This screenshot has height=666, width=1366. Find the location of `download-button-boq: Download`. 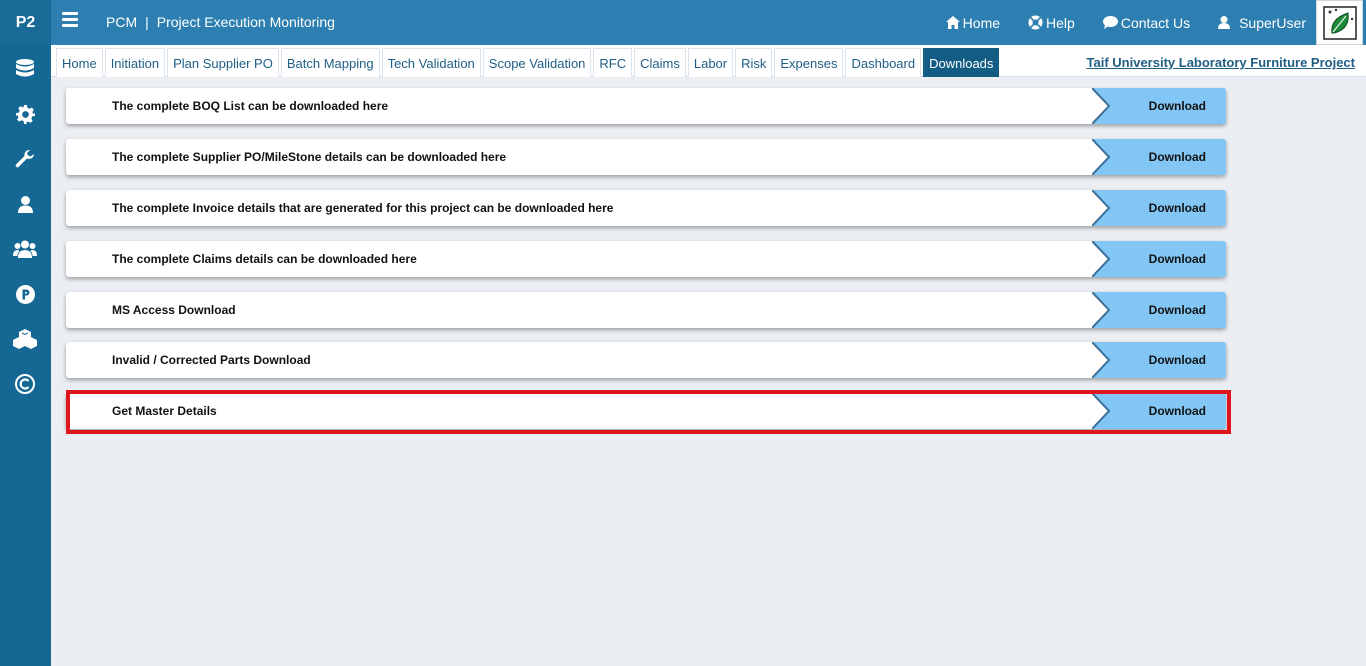

download-button-boq: Download is located at coordinates (1159, 106).